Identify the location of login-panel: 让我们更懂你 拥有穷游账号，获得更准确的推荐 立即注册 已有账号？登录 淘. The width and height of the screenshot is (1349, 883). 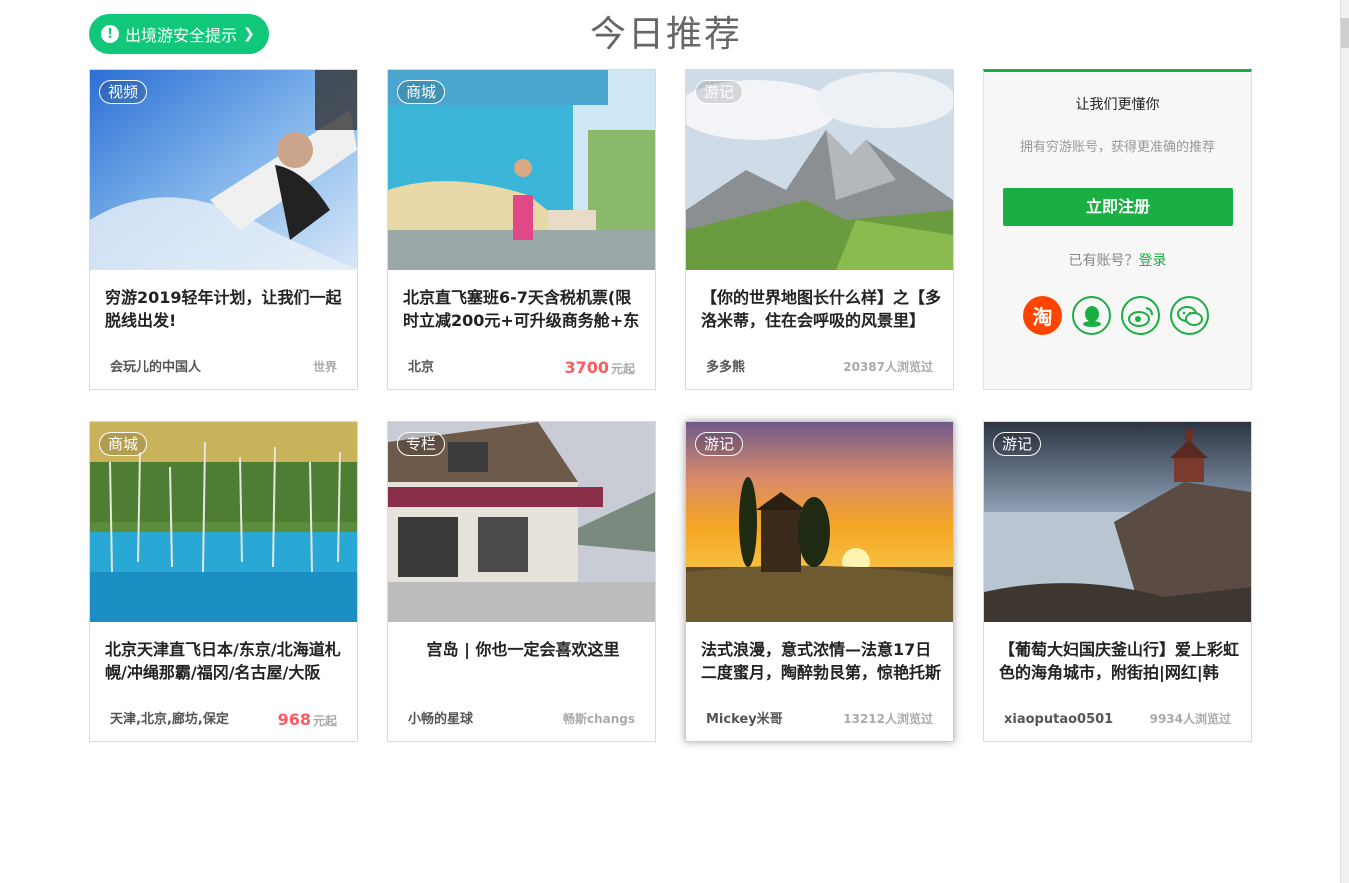
(1117, 229).